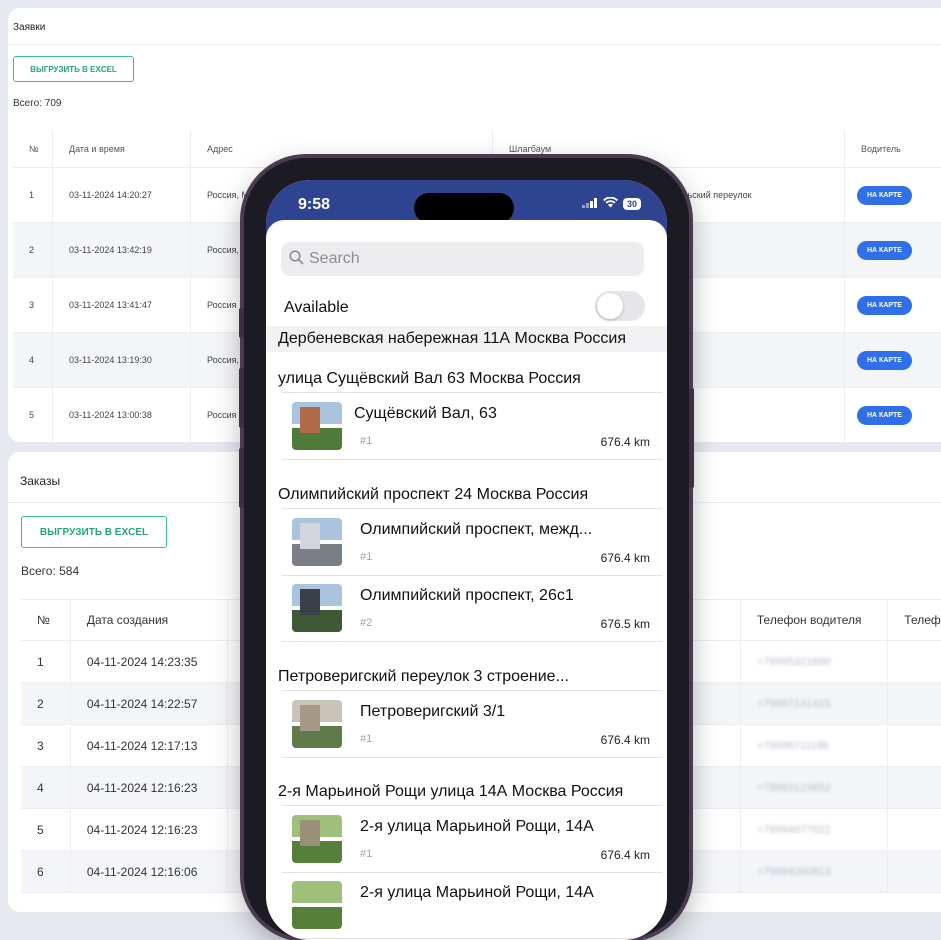  I want to click on col-driver-phone: Телефон водителя, so click(815, 620).